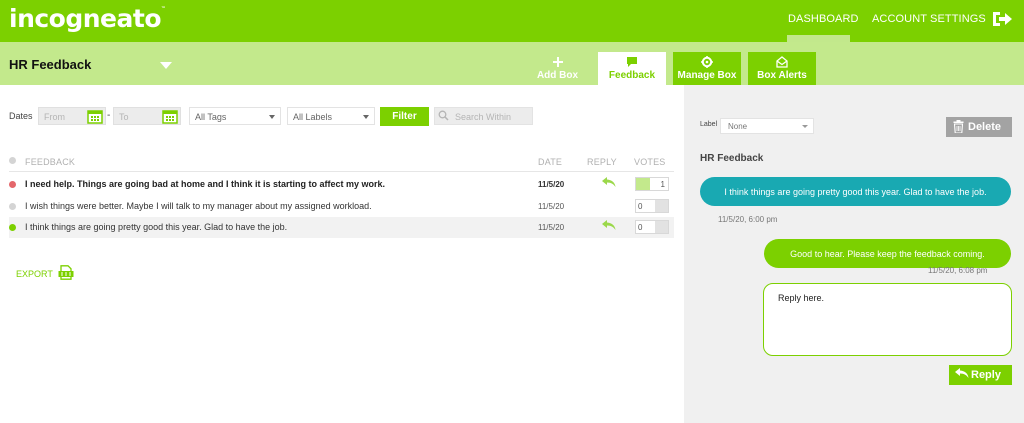 The height and width of the screenshot is (423, 1024). What do you see at coordinates (887, 319) in the screenshot?
I see `reply-textarea: Reply here.` at bounding box center [887, 319].